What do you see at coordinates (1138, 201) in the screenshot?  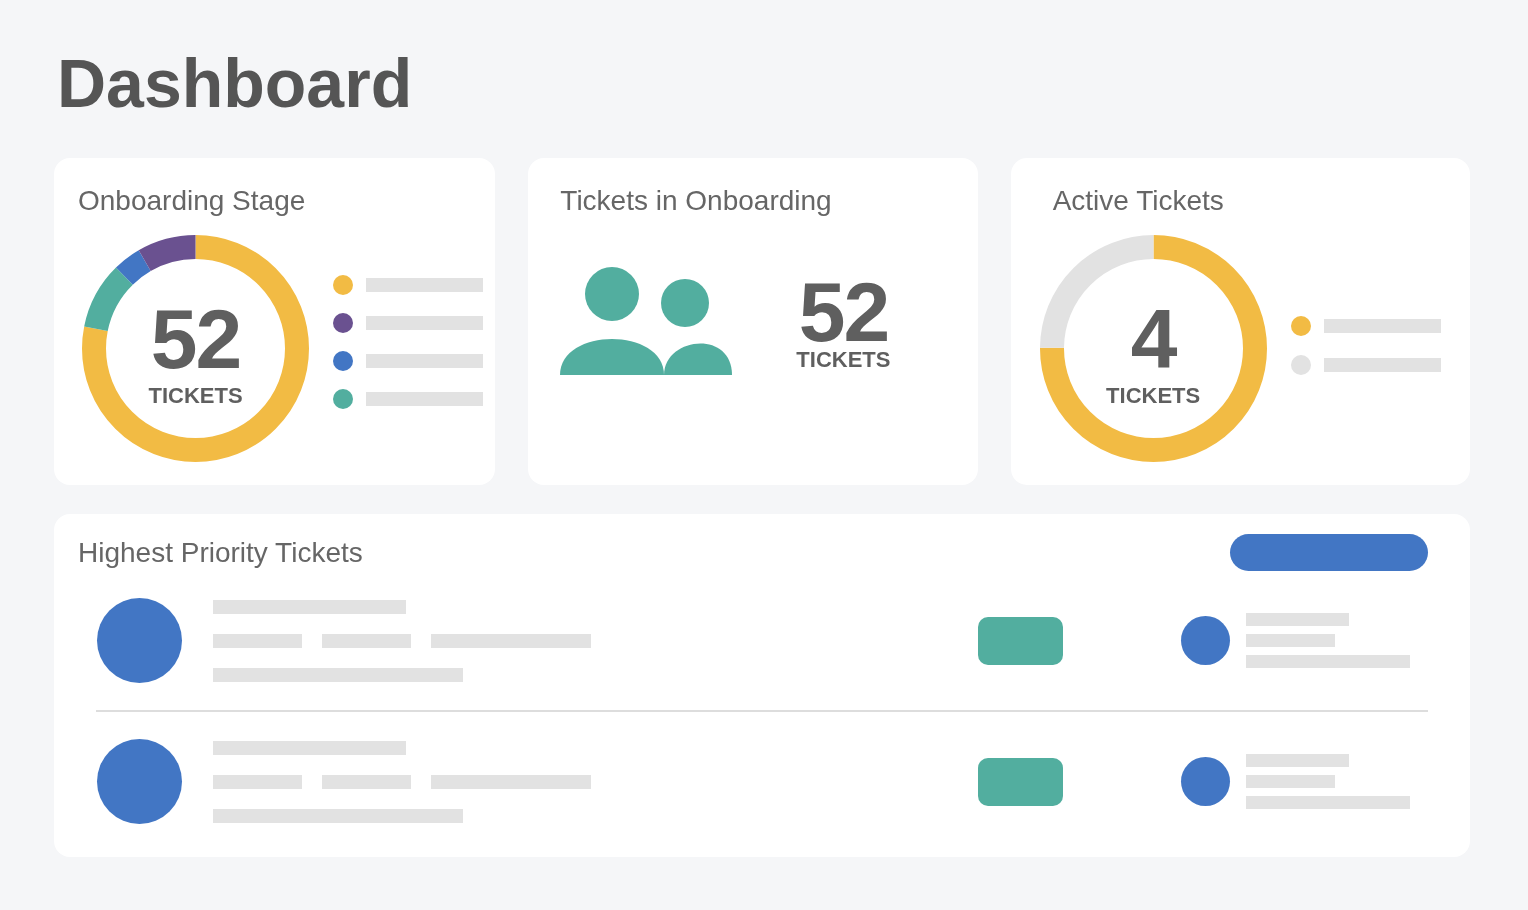 I see `card-title: Active Tickets` at bounding box center [1138, 201].